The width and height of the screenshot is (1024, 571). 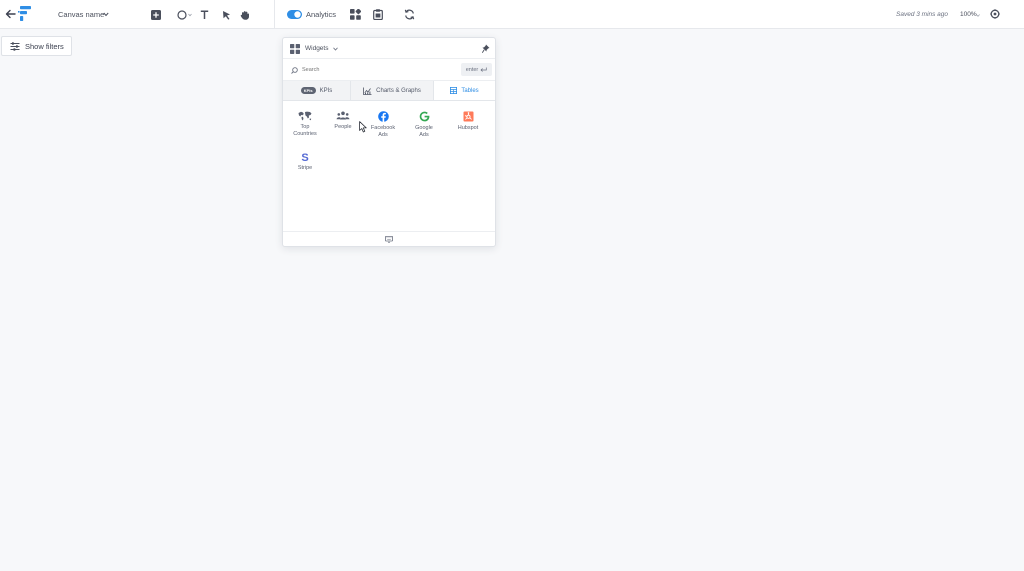 What do you see at coordinates (335, 49) in the screenshot?
I see `widgets-chevron-down-icon` at bounding box center [335, 49].